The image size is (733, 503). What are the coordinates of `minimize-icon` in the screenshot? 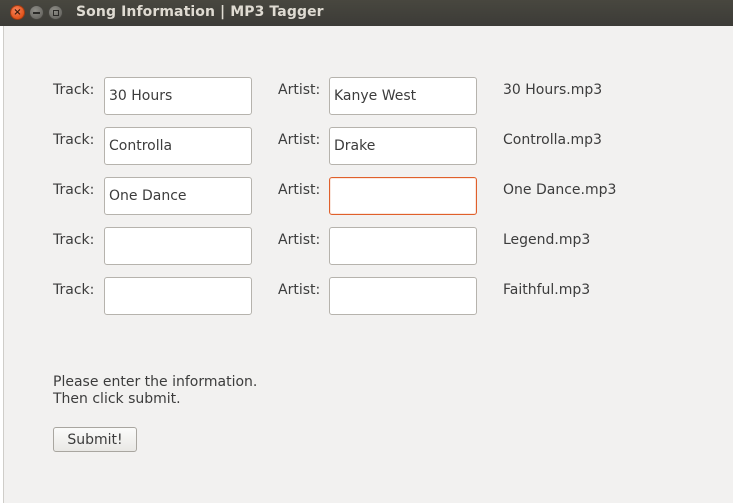 It's located at (36, 12).